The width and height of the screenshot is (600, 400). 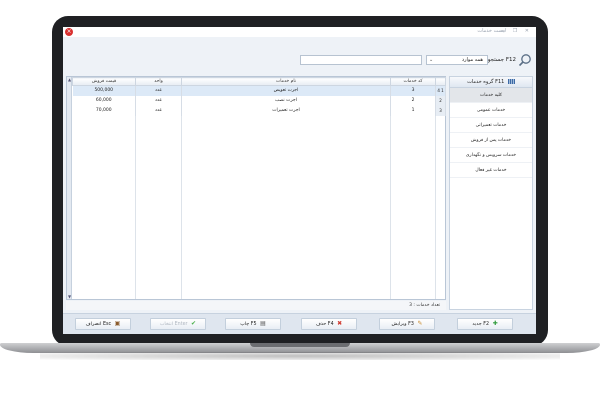 I want to click on cell-code: 2, so click(x=413, y=100).